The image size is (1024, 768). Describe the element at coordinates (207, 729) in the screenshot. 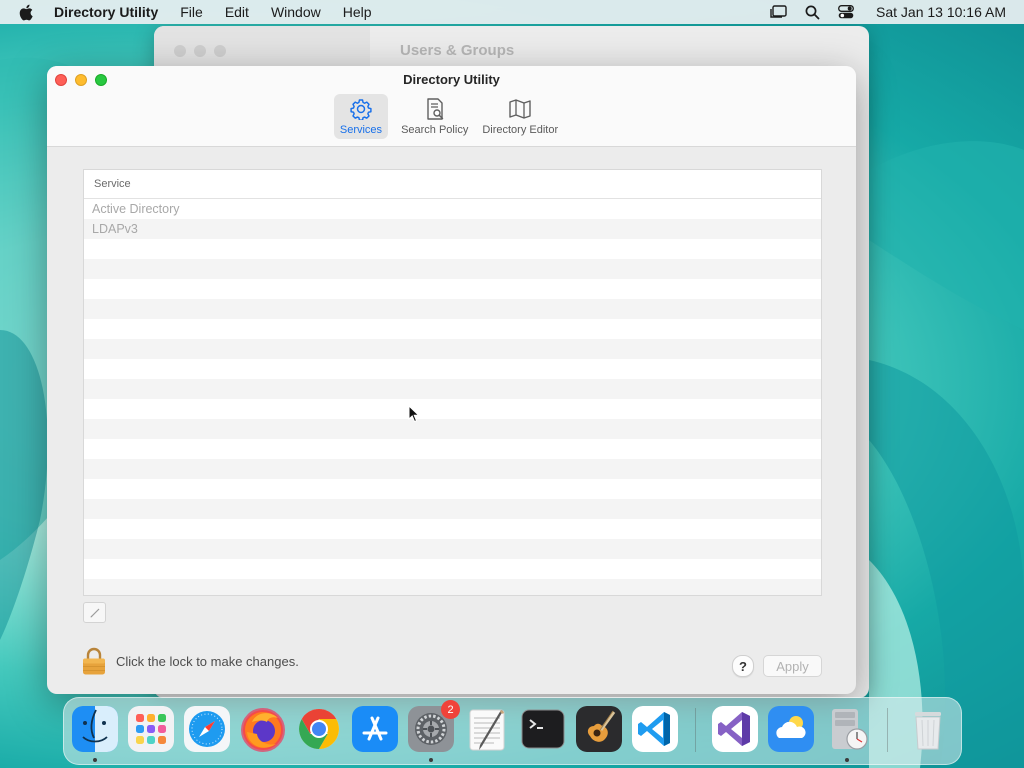

I see `safari-icon` at that location.